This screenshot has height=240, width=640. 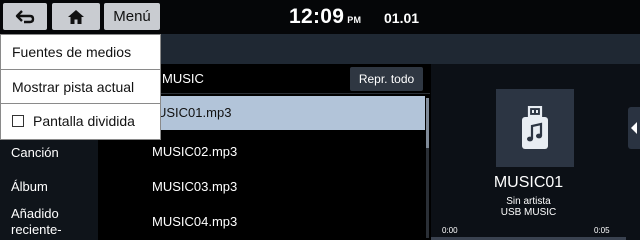 I want to click on file-row: MUSIC04.mp3, so click(x=261, y=222).